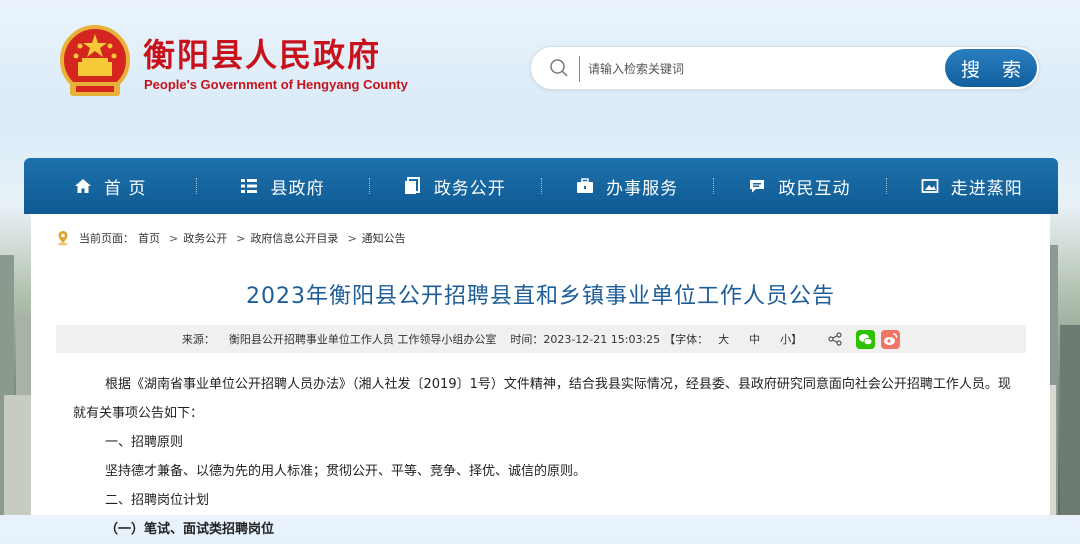 The width and height of the screenshot is (1080, 544). Describe the element at coordinates (559, 68) in the screenshot. I see `search-icon` at that location.